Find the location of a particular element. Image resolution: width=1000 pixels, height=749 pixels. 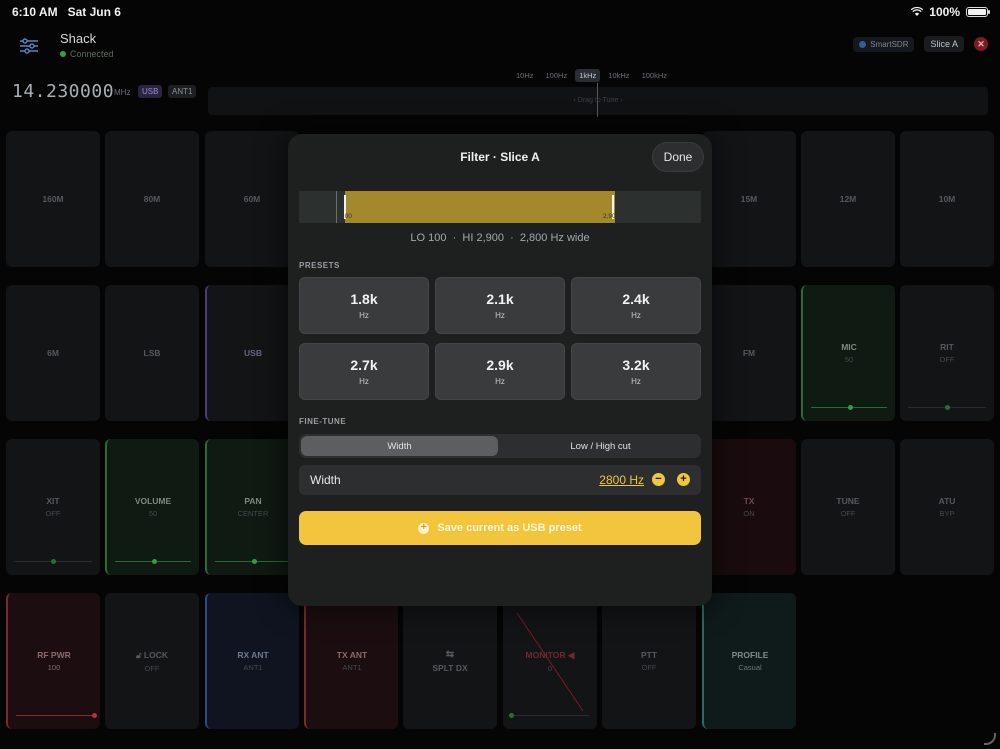

mic-slider-knob is located at coordinates (850, 407).